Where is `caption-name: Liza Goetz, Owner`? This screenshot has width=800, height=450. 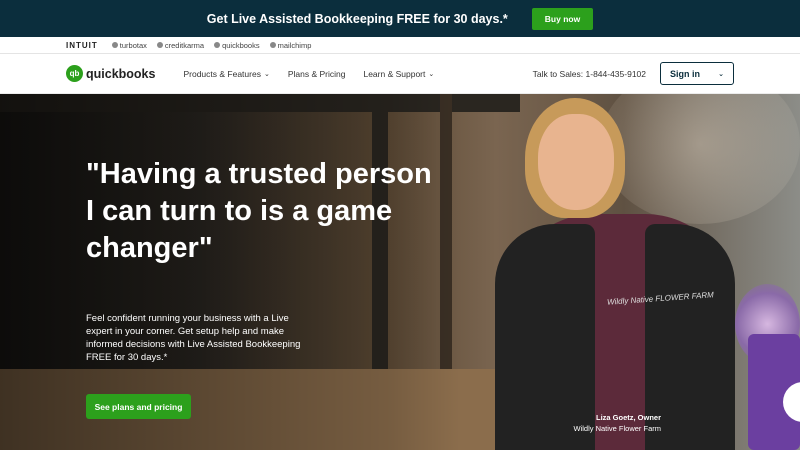 caption-name: Liza Goetz, Owner is located at coordinates (628, 417).